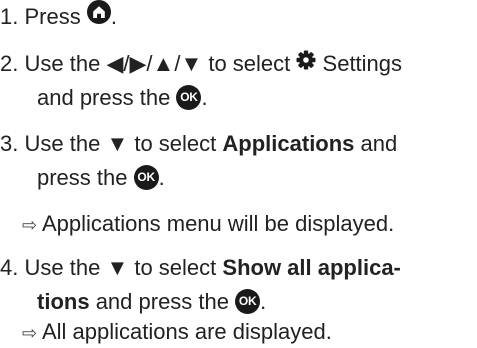 The image size is (477, 348). I want to click on result-text: All applications are displayed., so click(187, 331).